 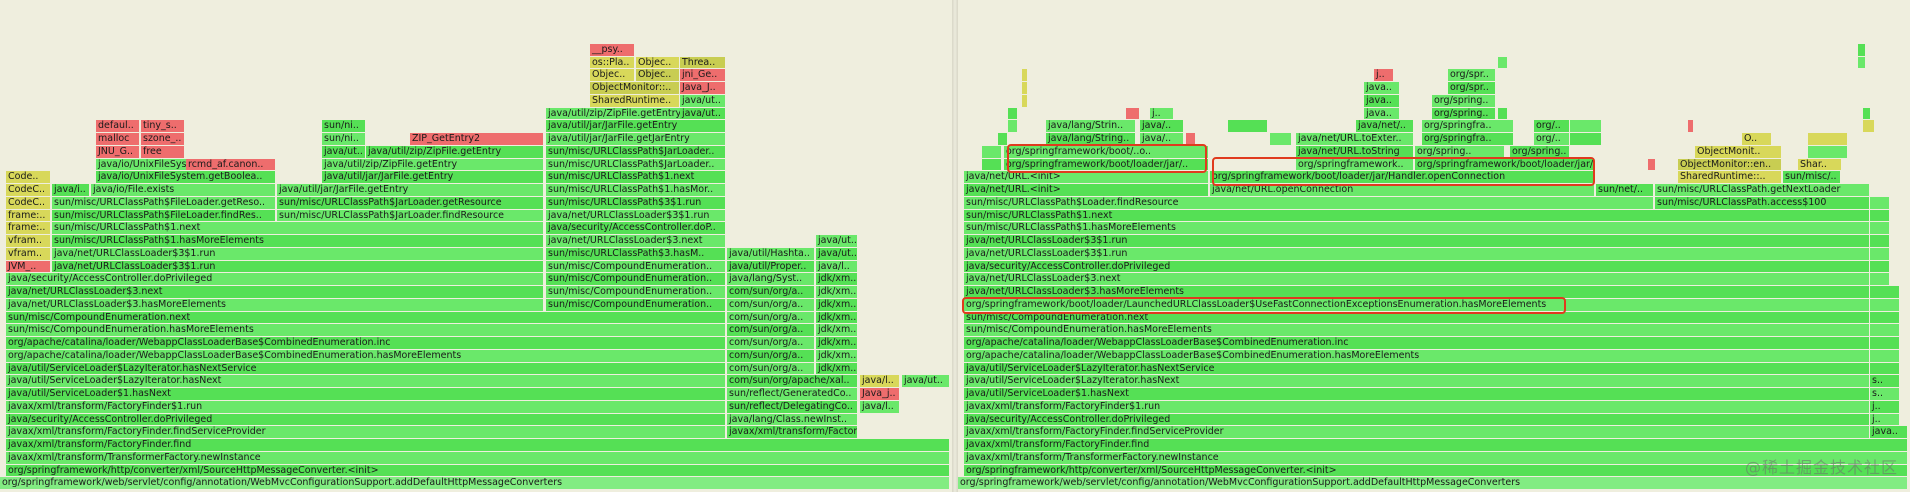 What do you see at coordinates (1162, 126) in the screenshot?
I see `right-stack-frame: java/..` at bounding box center [1162, 126].